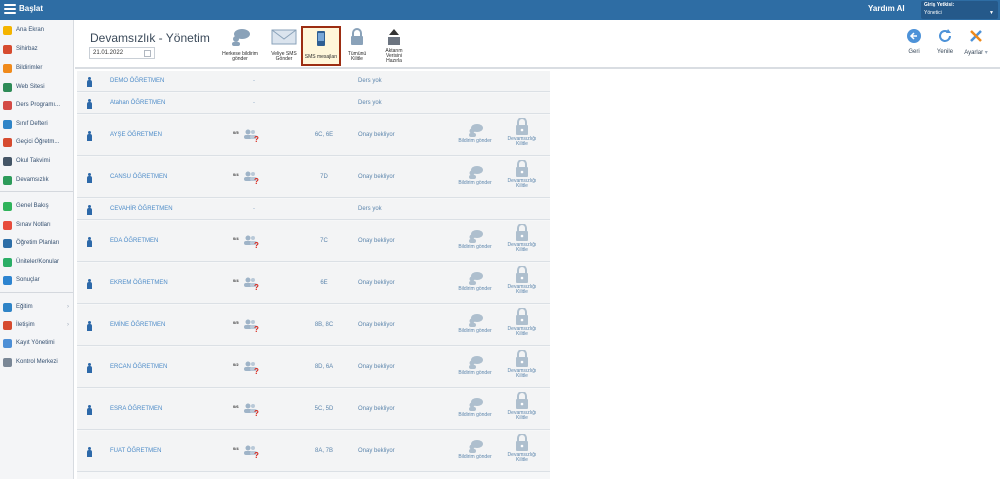 The image size is (1000, 479). What do you see at coordinates (36, 308) in the screenshot?
I see `sidebar-item-15: Eğitim ›` at bounding box center [36, 308].